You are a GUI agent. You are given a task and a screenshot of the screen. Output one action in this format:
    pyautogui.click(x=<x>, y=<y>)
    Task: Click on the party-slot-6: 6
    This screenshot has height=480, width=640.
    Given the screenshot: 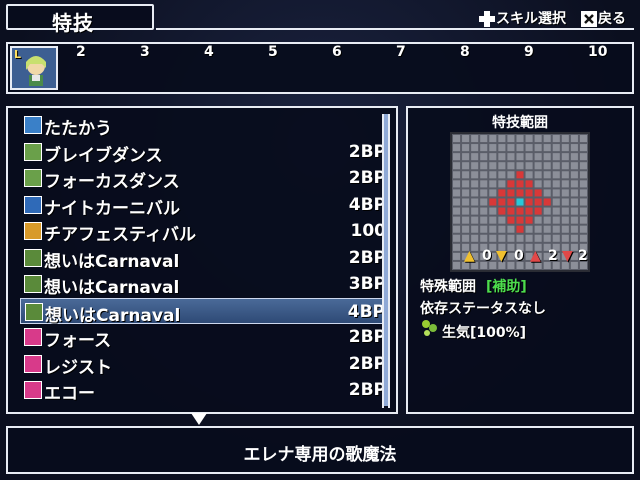 What is the action you would take?
    pyautogui.click(x=337, y=52)
    